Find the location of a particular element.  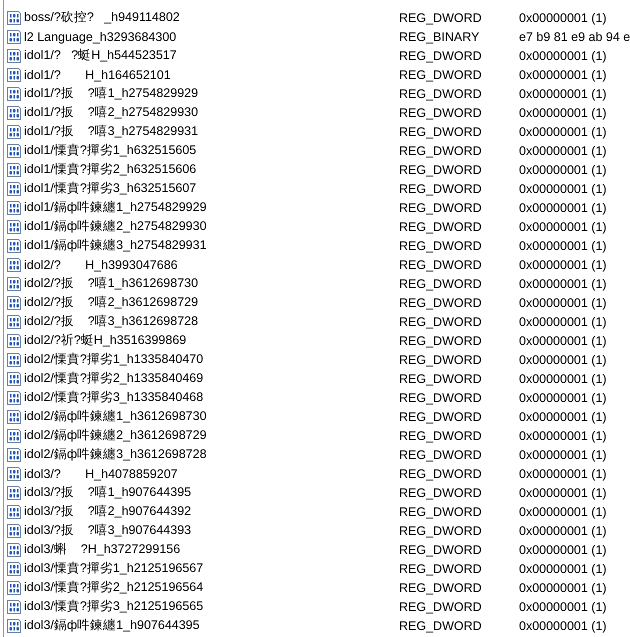

value-name: idol2/?扳 ?嘻3_h3612698728 is located at coordinates (111, 321).